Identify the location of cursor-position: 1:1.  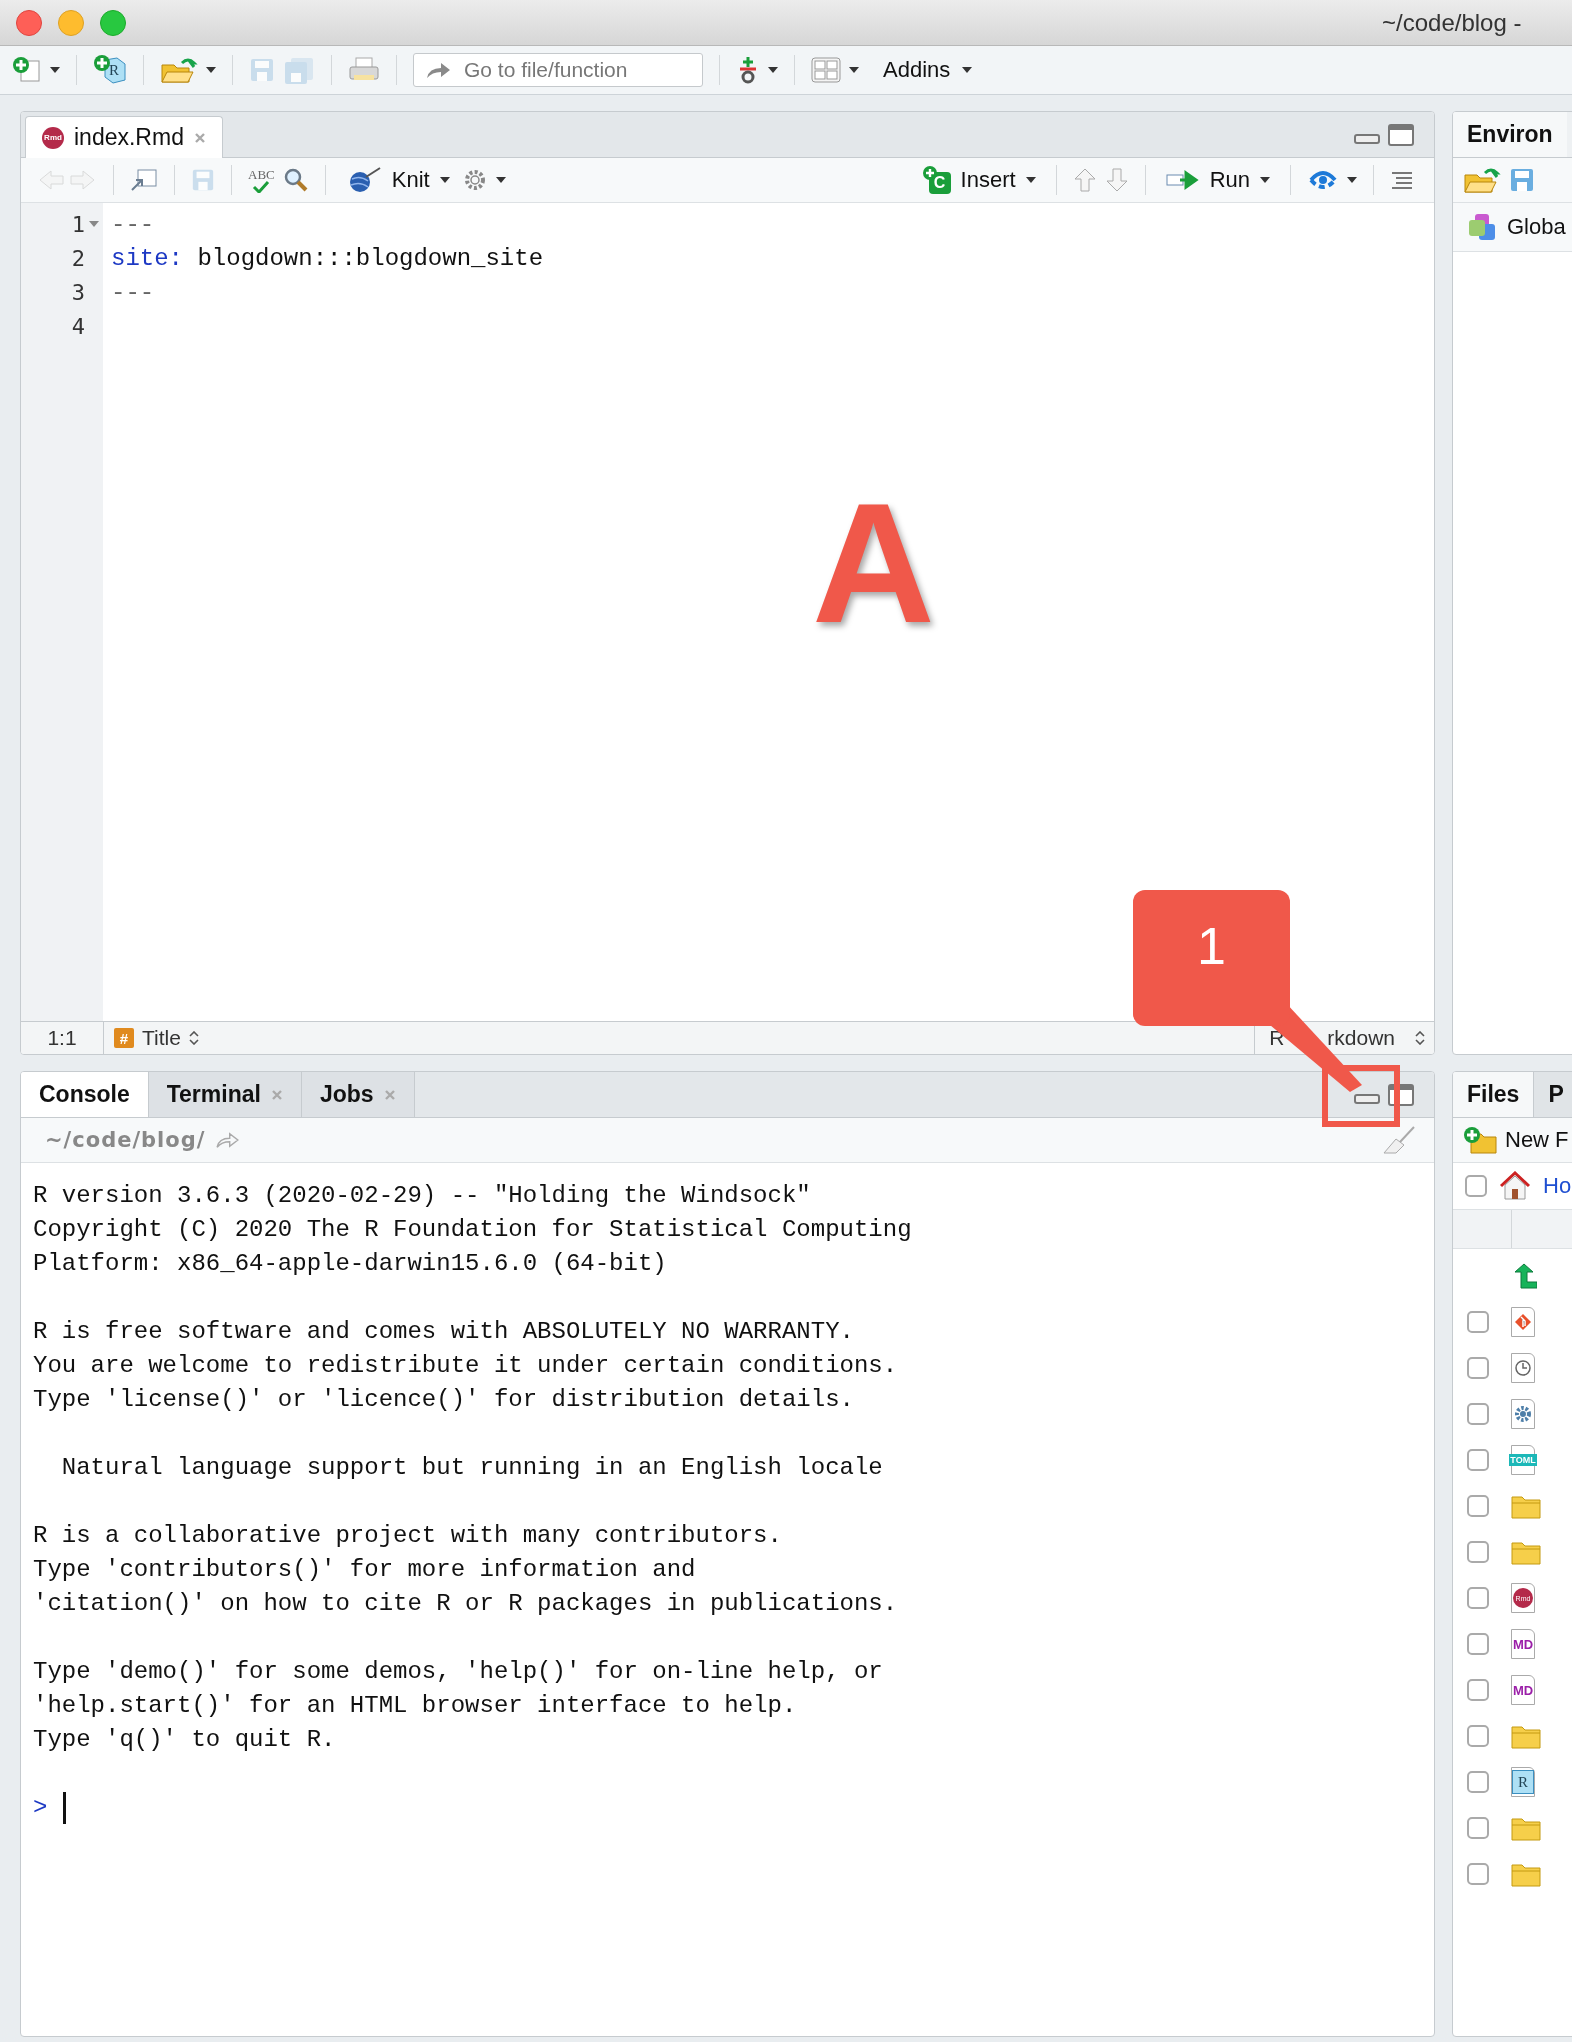
(62, 1038).